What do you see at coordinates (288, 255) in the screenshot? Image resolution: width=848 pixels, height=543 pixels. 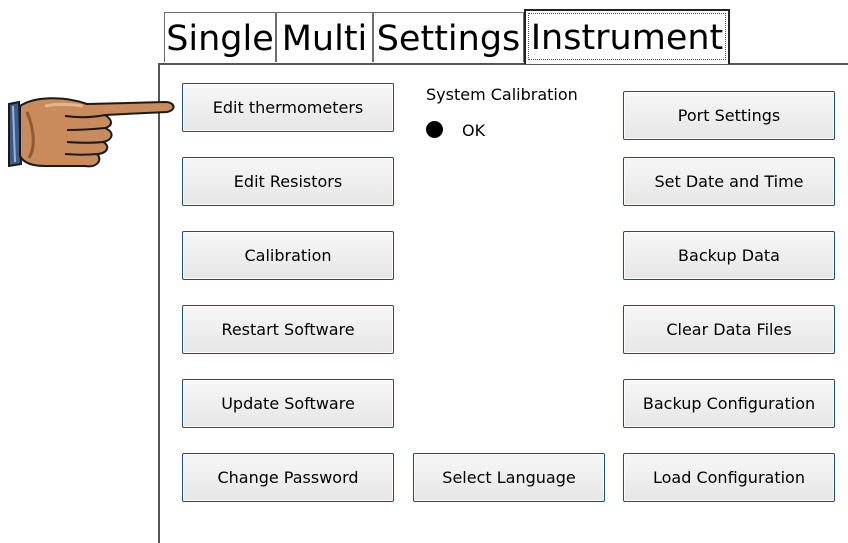 I see `calibration-button: Calibration` at bounding box center [288, 255].